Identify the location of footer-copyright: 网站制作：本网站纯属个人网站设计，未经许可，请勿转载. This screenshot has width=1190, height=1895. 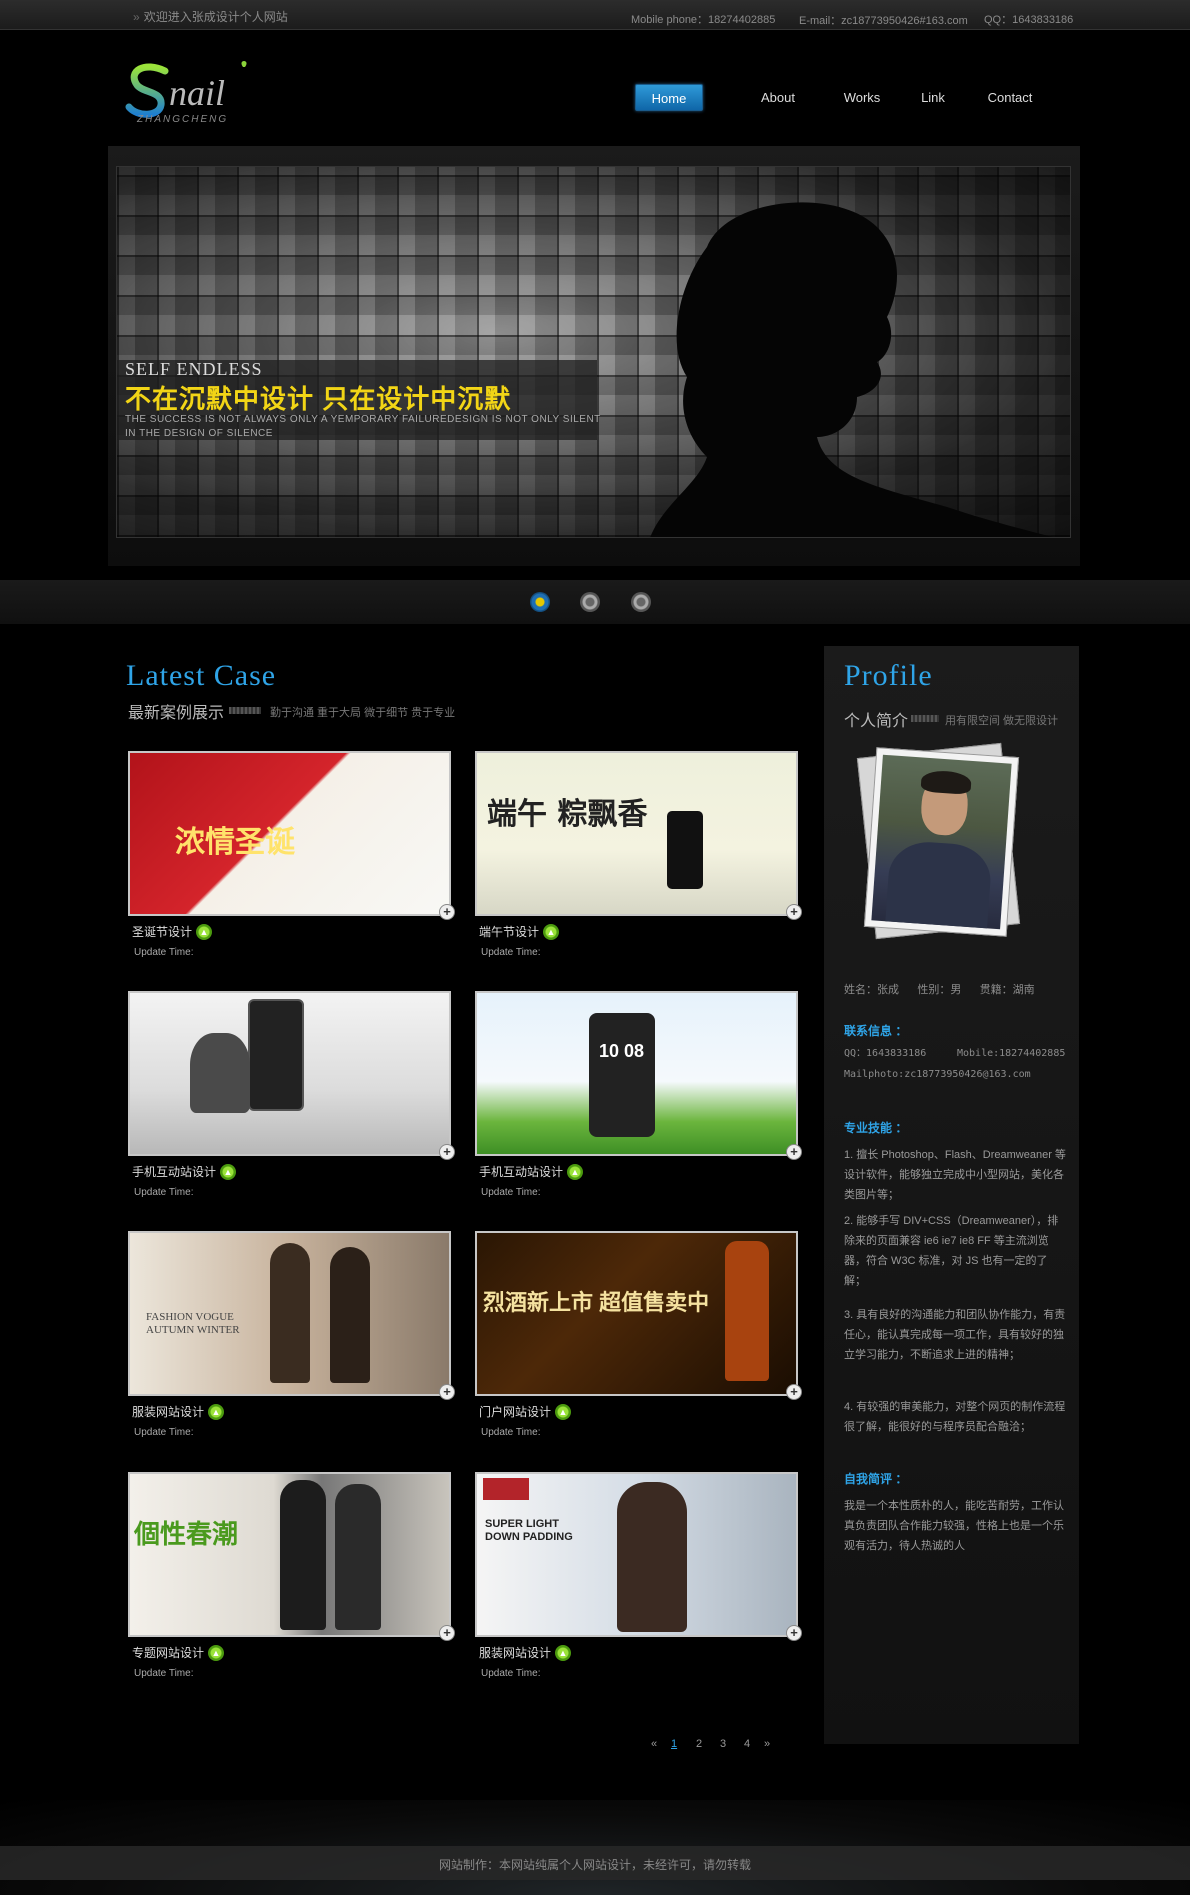
(594, 1865).